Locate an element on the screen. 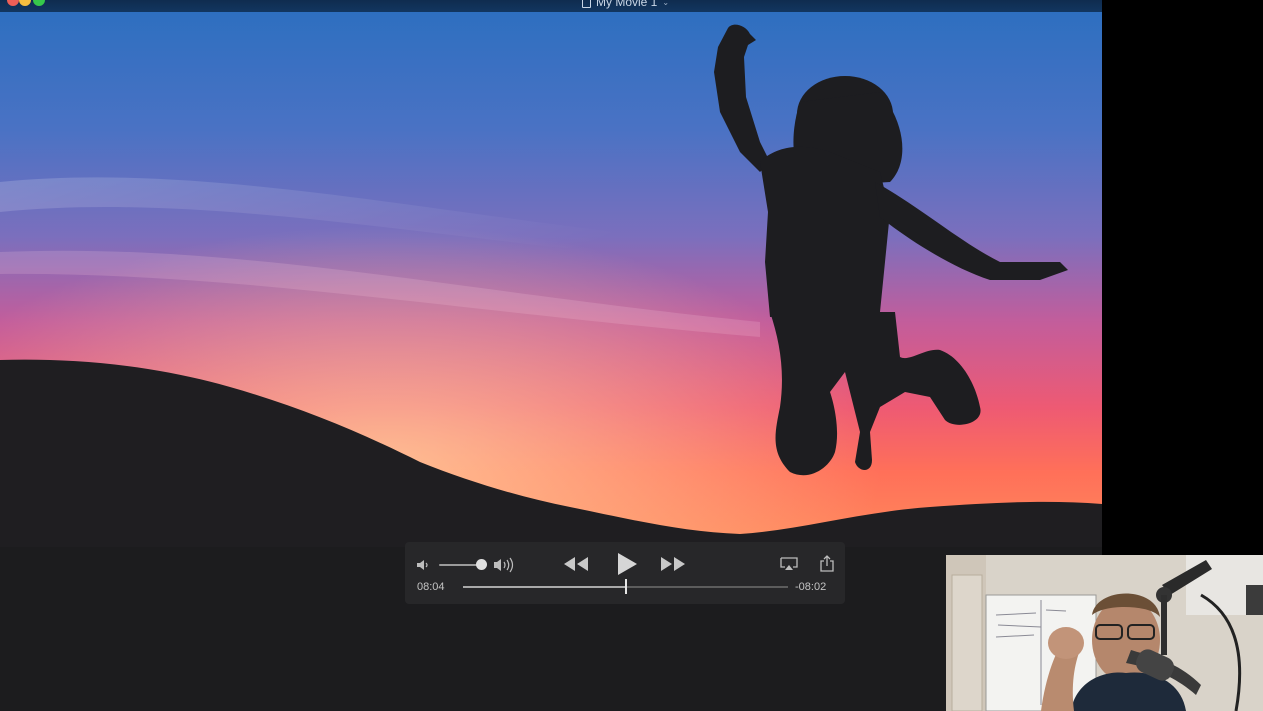 The image size is (1263, 711). fast-forward-icon is located at coordinates (673, 564).